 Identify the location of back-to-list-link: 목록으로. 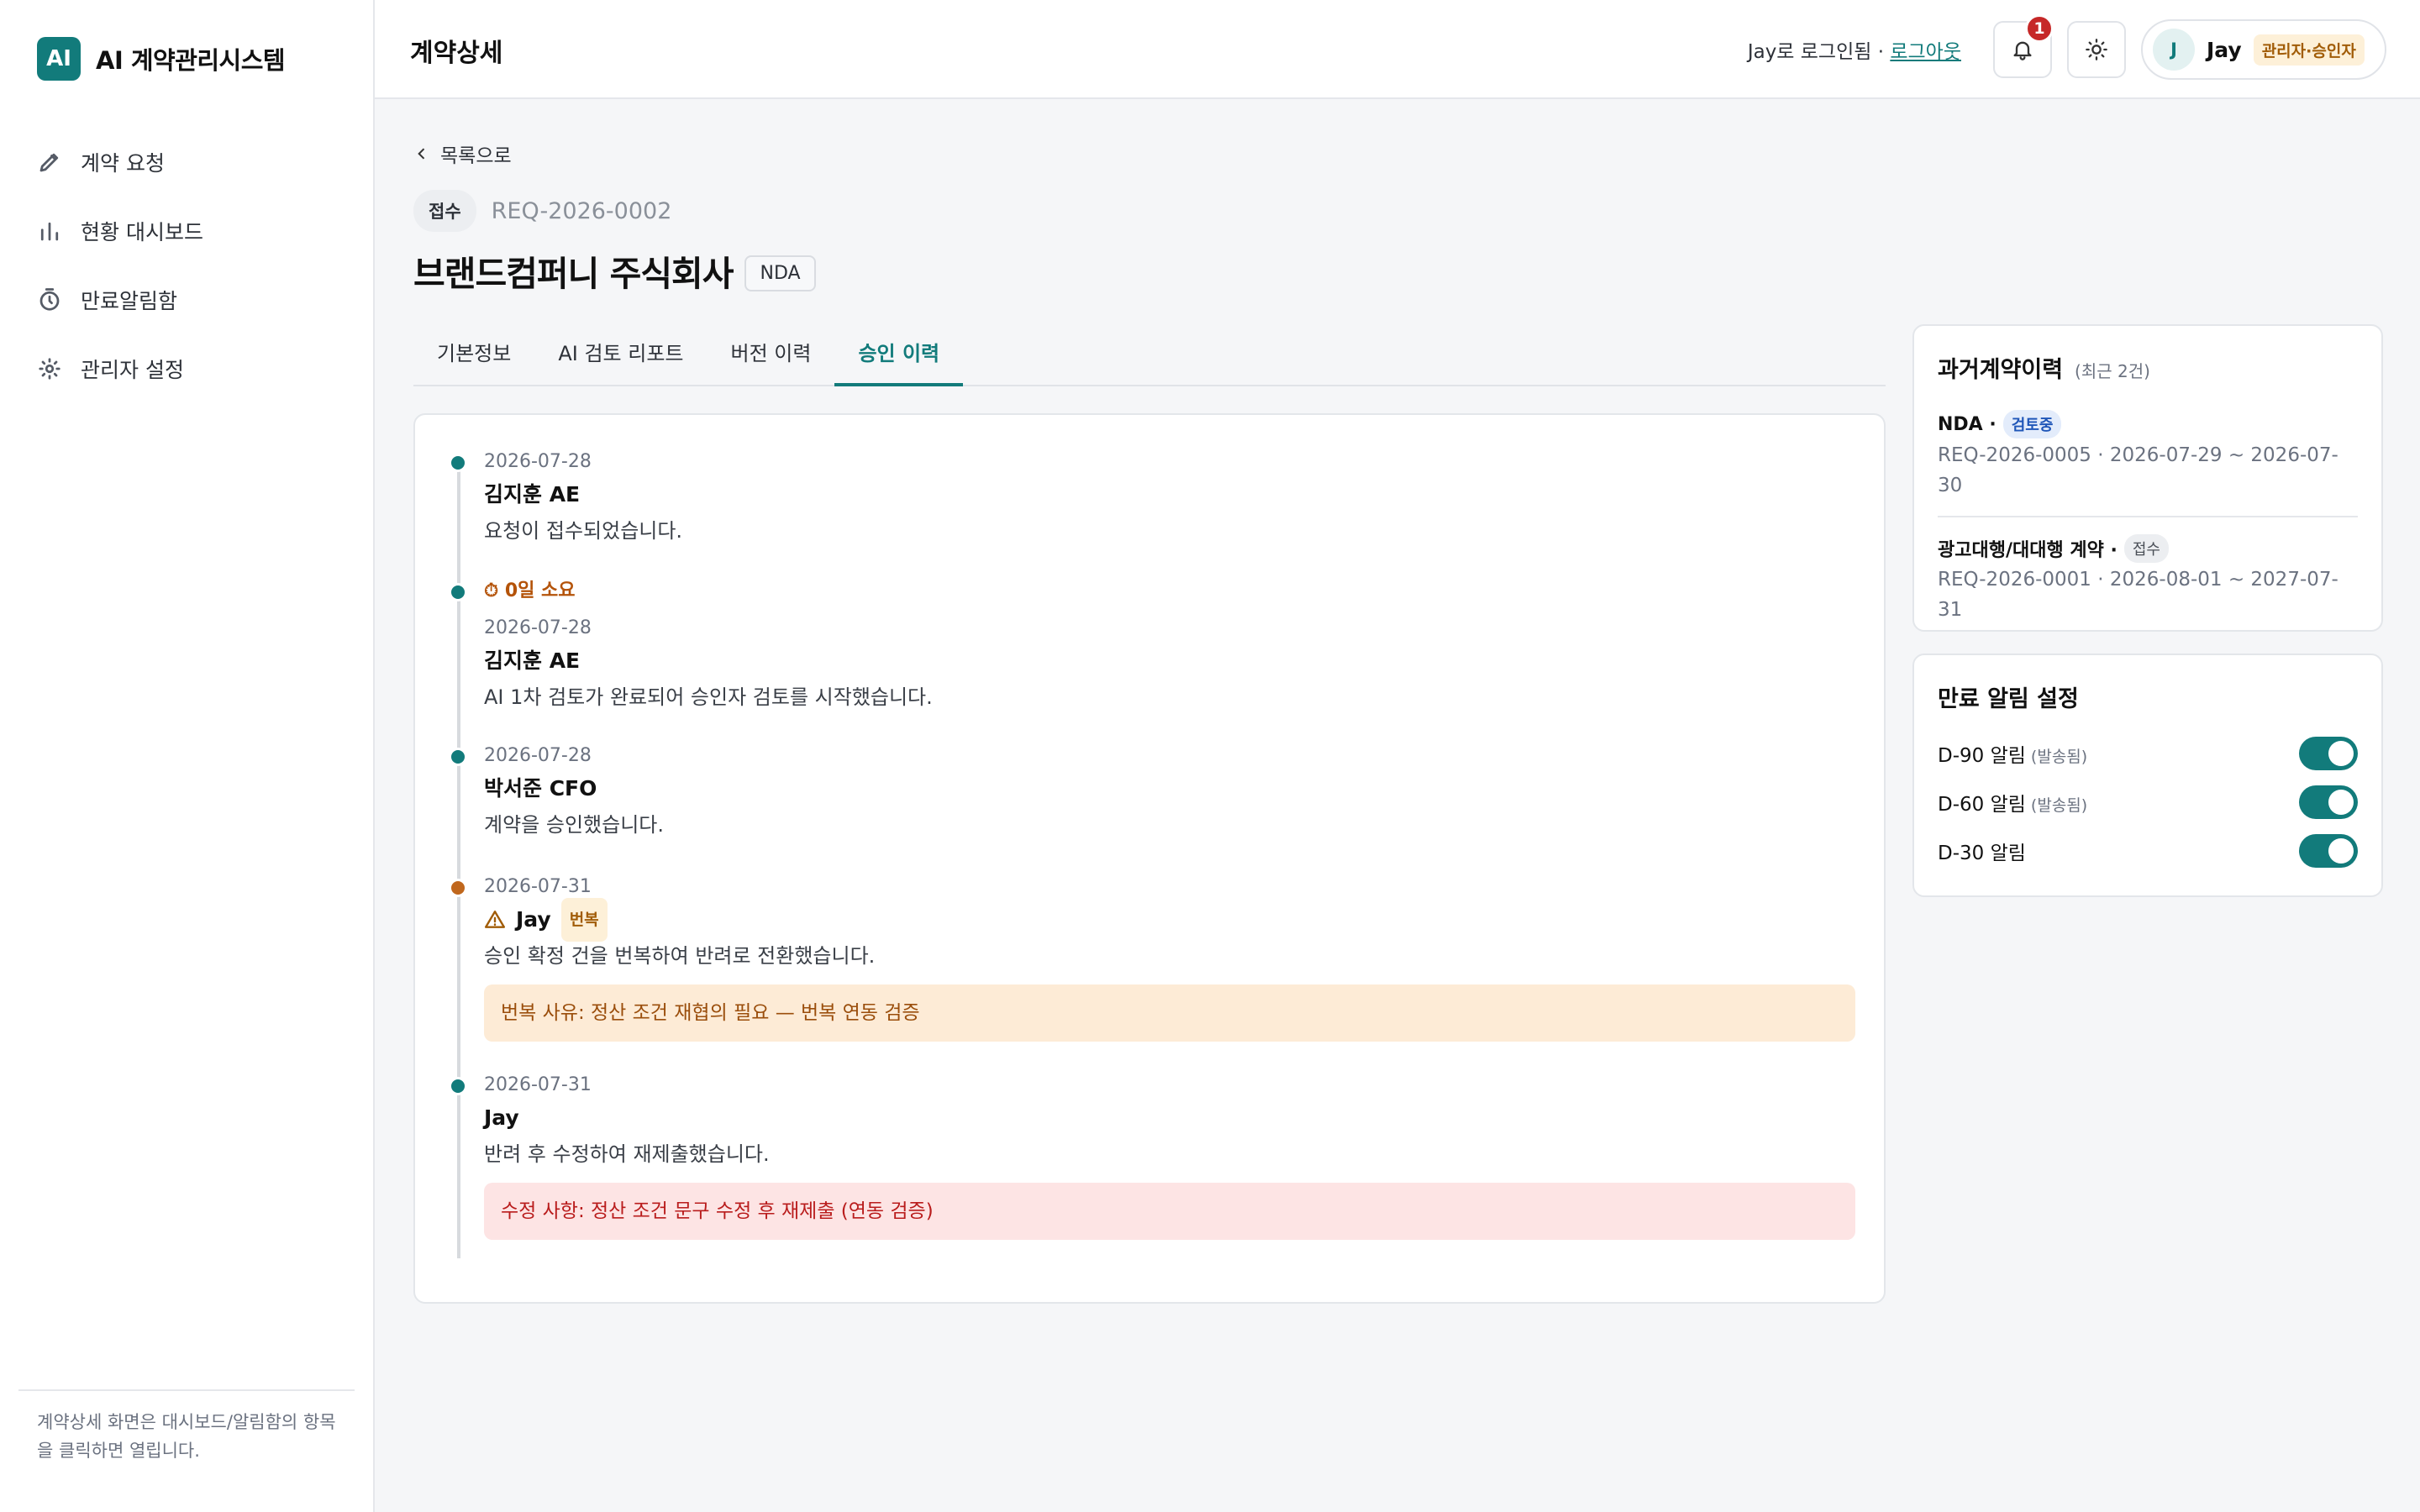
(463, 153).